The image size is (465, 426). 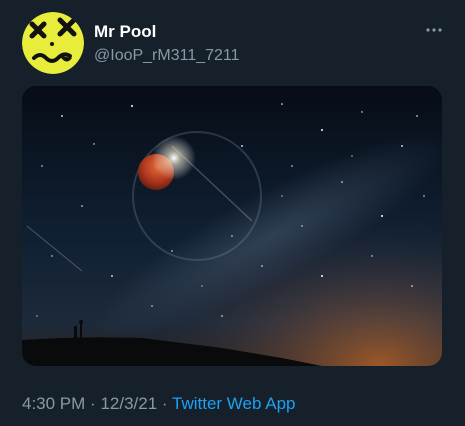 What do you see at coordinates (128, 403) in the screenshot?
I see `tweet-date: 12/3/21` at bounding box center [128, 403].